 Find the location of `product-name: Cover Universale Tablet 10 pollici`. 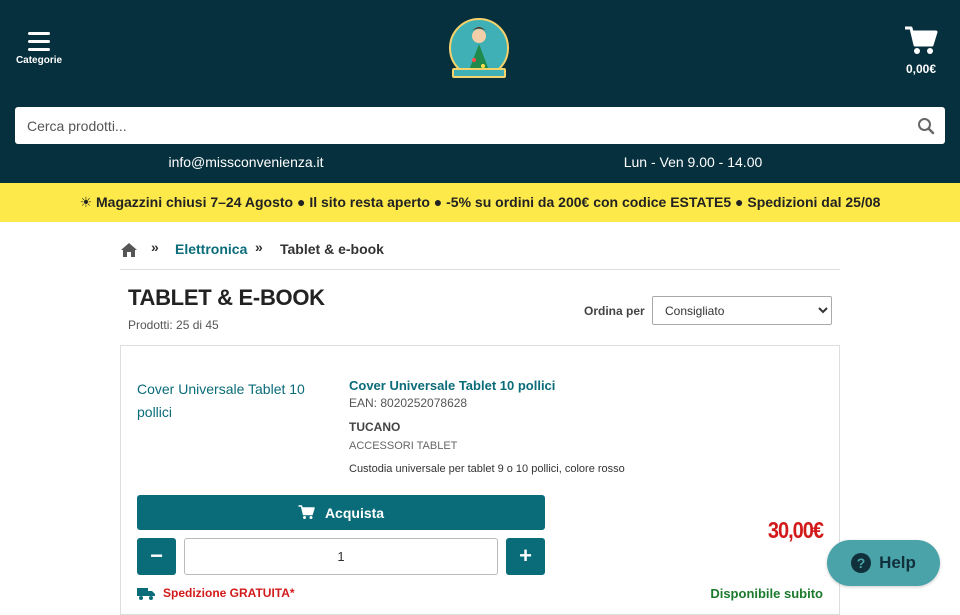

product-name: Cover Universale Tablet 10 pollici is located at coordinates (452, 385).